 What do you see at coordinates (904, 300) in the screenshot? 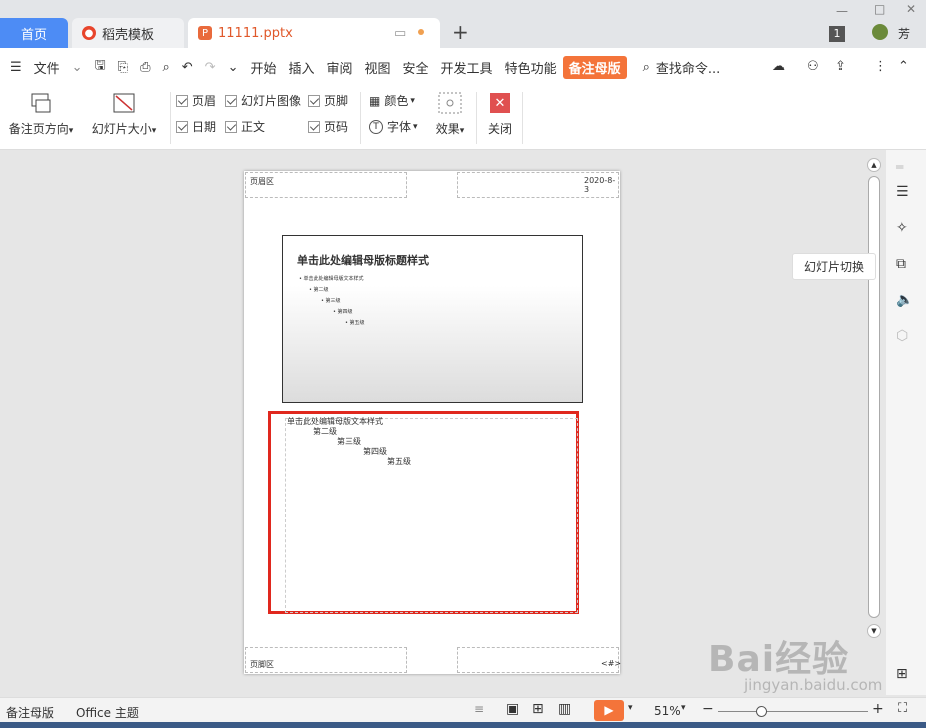
I see `sound-icon: 🔈` at bounding box center [904, 300].